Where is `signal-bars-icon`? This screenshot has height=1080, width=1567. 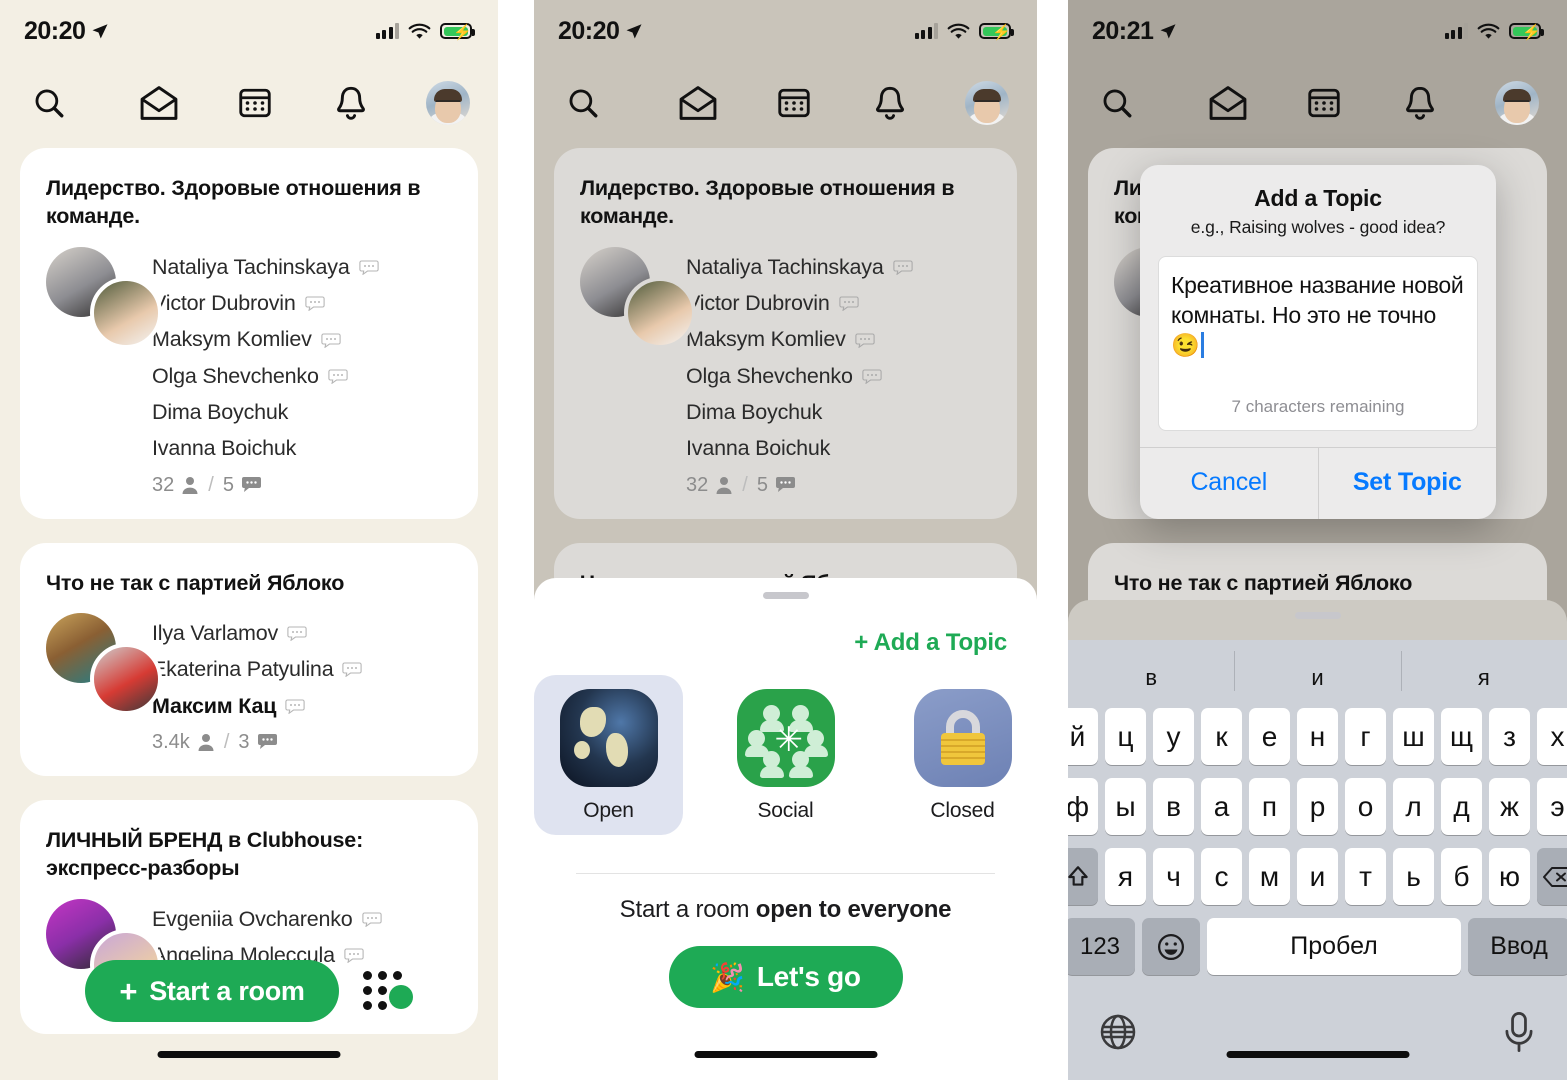
signal-bars-icon is located at coordinates (387, 31).